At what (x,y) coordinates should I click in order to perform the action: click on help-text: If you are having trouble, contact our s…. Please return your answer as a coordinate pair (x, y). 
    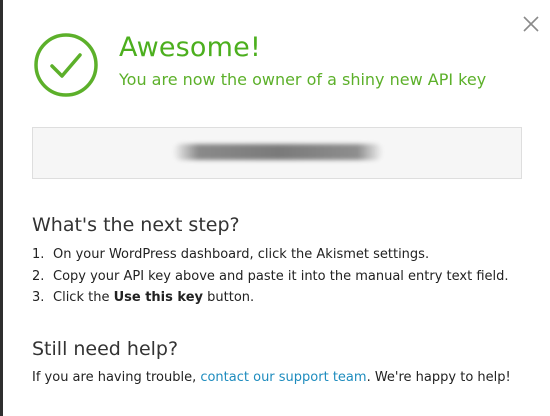
    Looking at the image, I should click on (271, 377).